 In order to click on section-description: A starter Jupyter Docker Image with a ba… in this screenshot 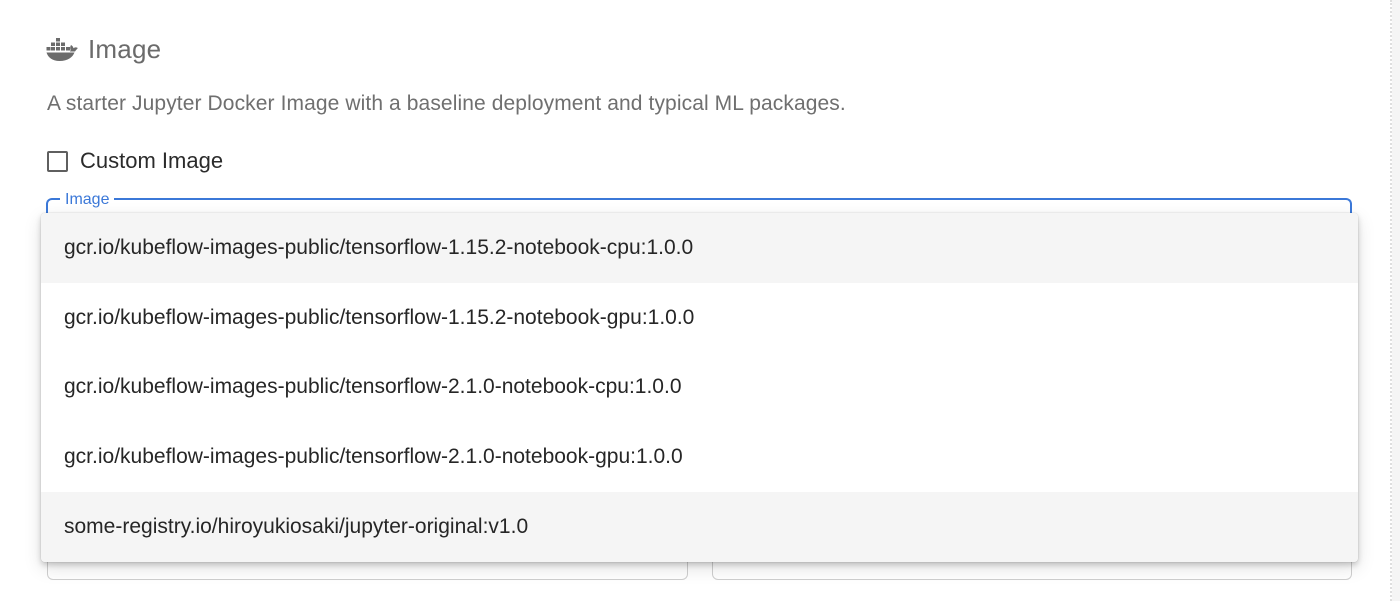, I will do `click(446, 103)`.